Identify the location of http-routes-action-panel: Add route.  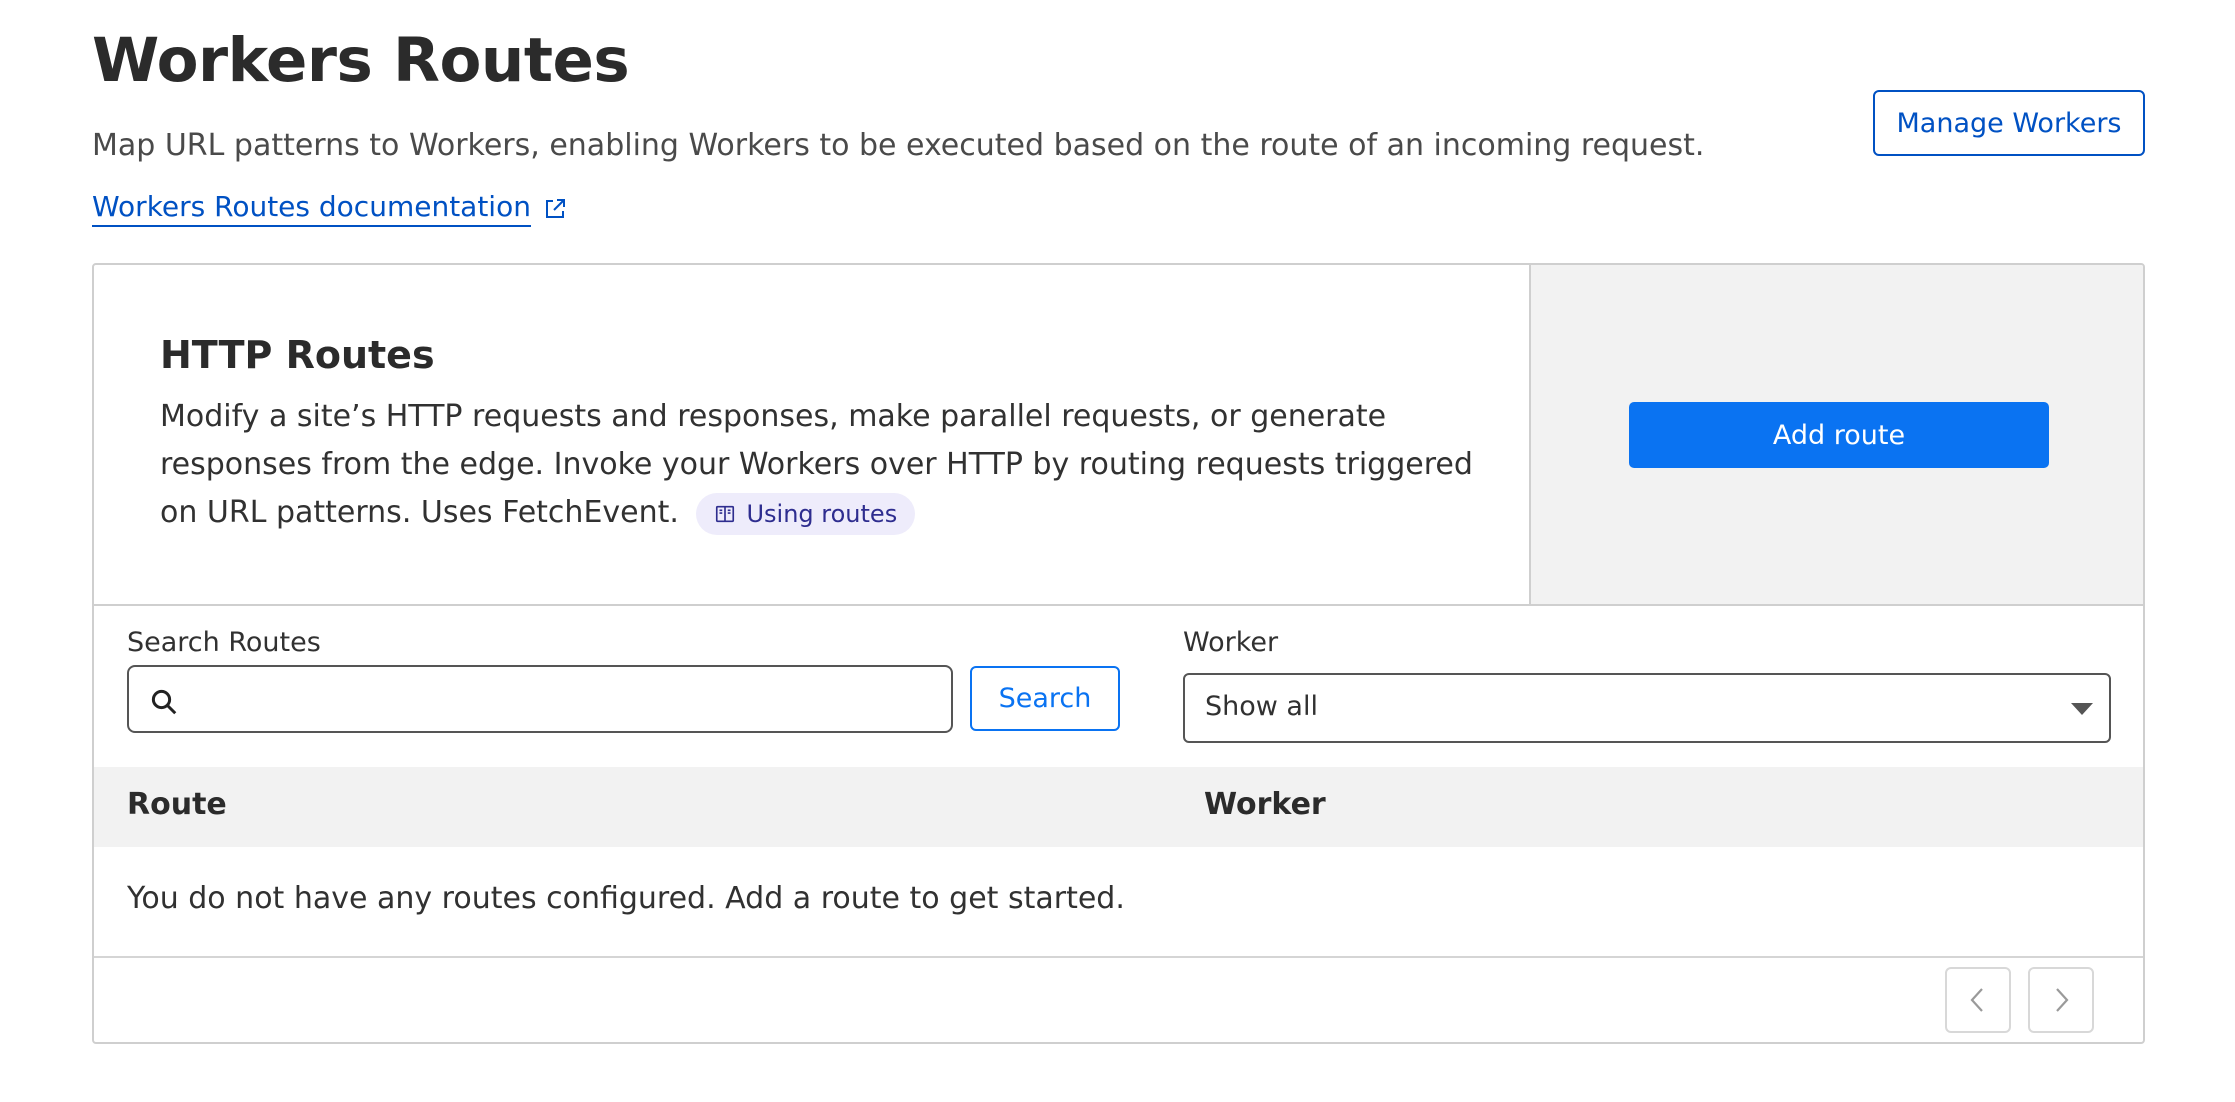
(1837, 434).